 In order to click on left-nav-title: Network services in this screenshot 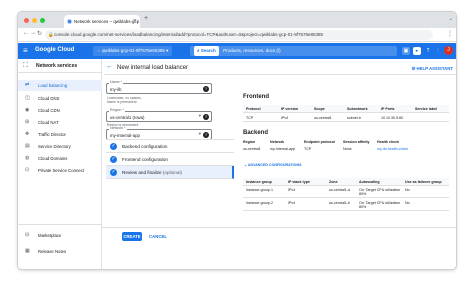, I will do `click(57, 66)`.